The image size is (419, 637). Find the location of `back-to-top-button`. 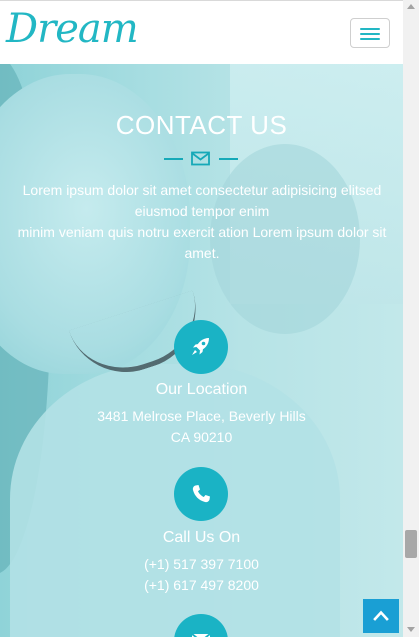

back-to-top-button is located at coordinates (381, 616).